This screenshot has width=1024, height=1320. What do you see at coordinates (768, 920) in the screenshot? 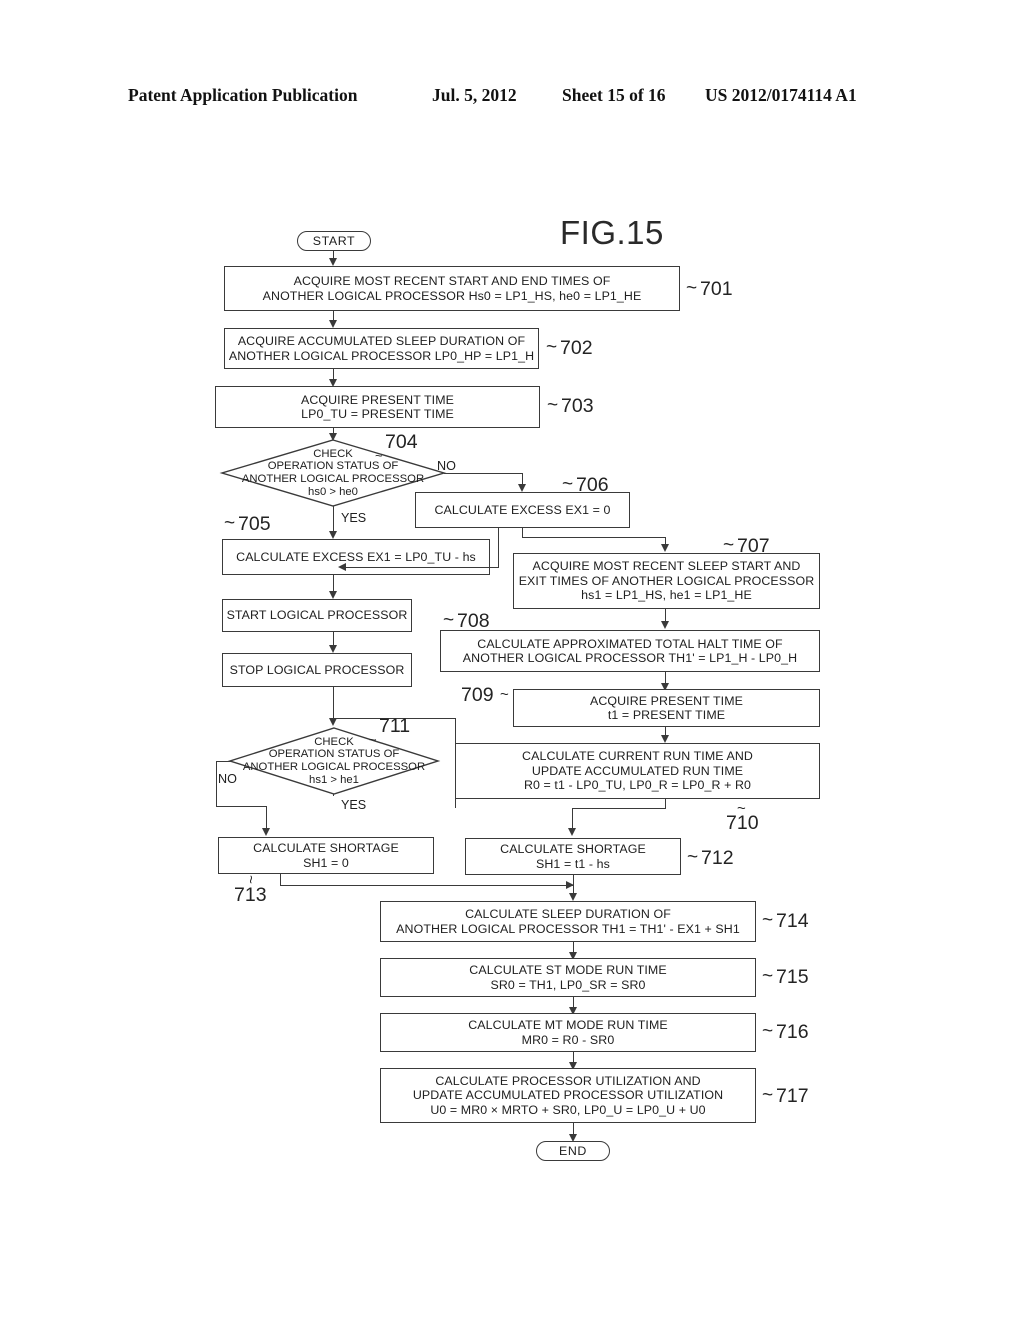
I see `callout-tilde-714: ~` at bounding box center [768, 920].